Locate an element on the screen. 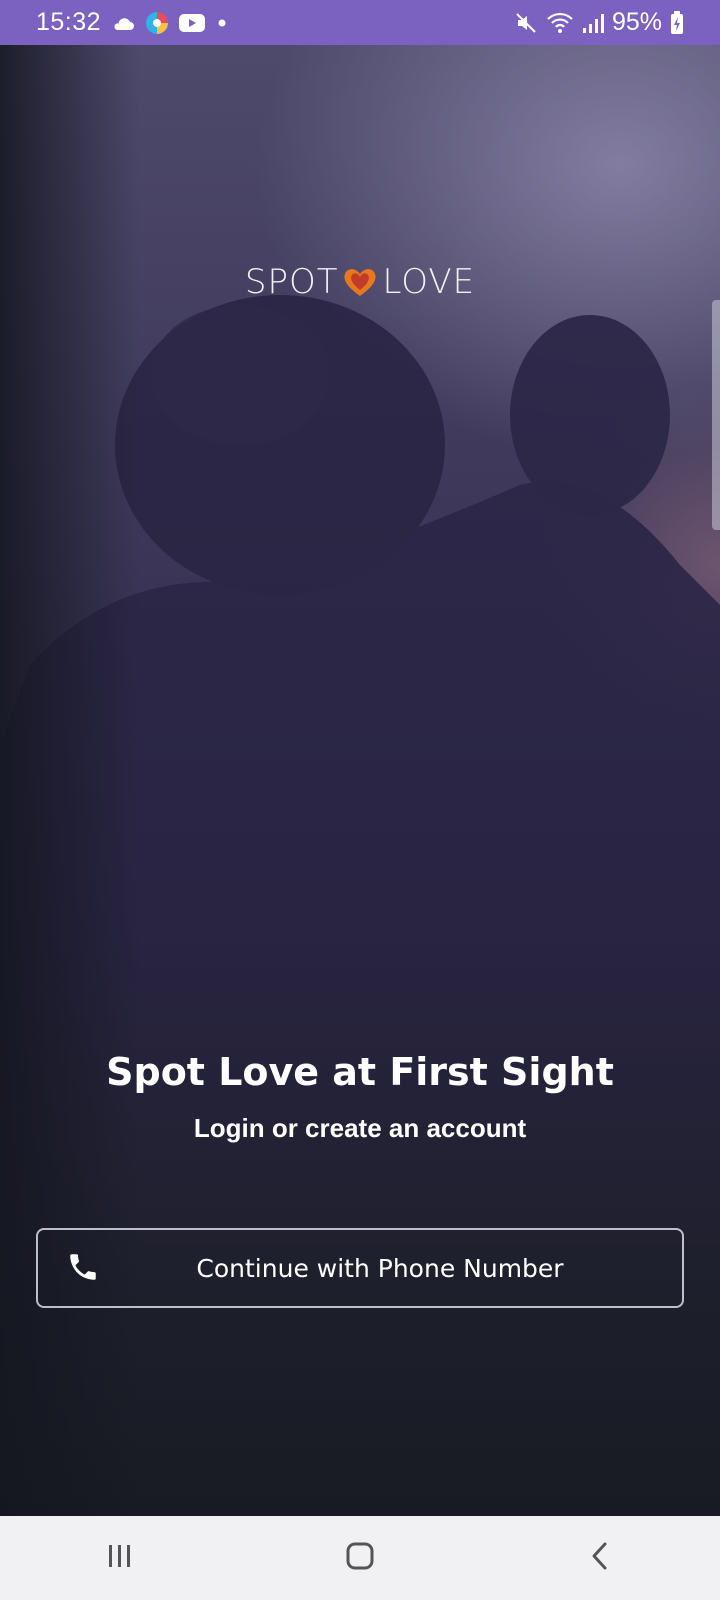  back-icon is located at coordinates (600, 1558).